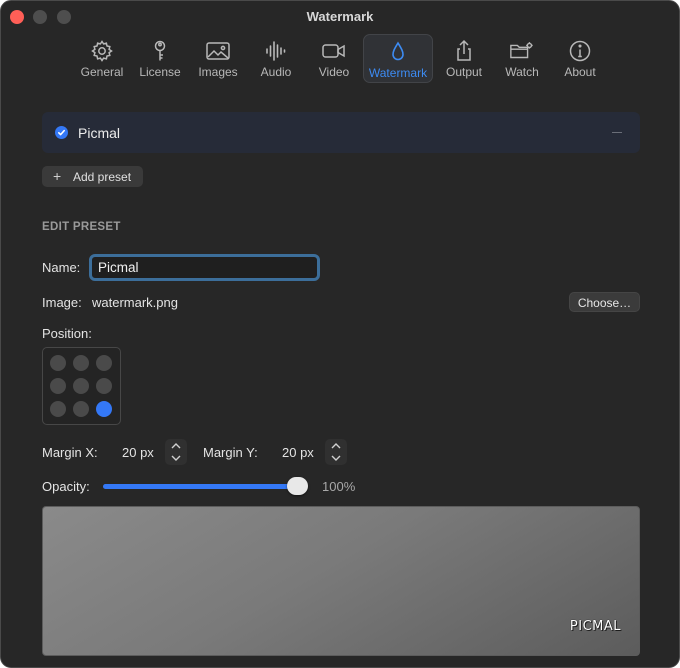  I want to click on position-center, so click(81, 386).